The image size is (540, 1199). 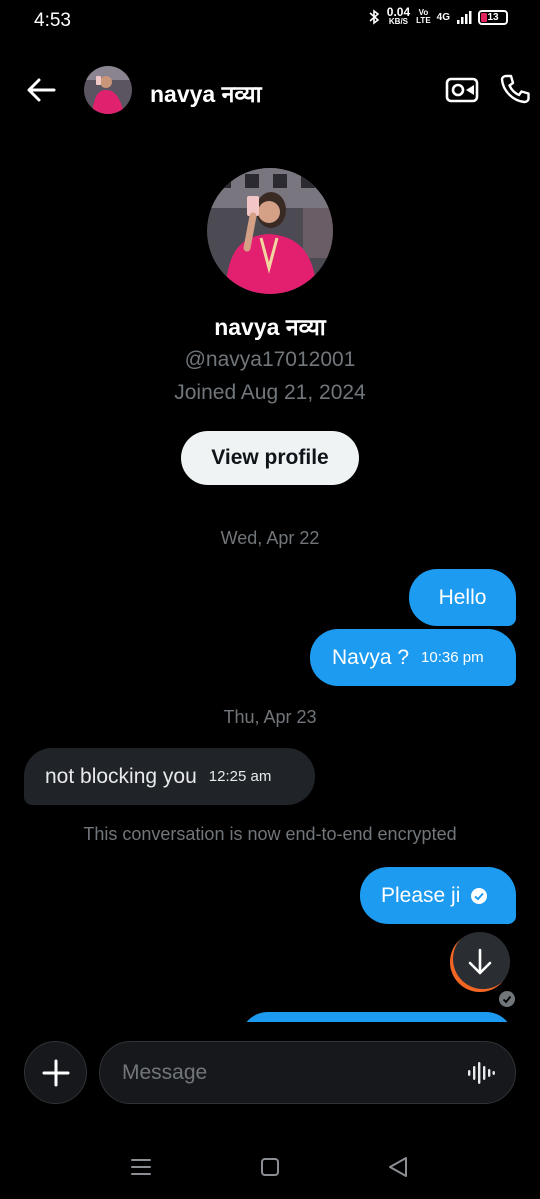 I want to click on signal-icon, so click(x=464, y=17).